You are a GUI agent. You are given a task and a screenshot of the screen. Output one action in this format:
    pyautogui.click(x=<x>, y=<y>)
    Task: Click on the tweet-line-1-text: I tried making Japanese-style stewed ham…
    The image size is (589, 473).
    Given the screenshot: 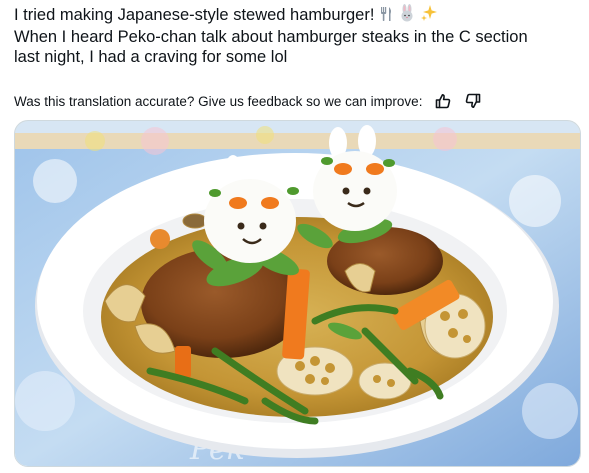 What is the action you would take?
    pyautogui.click(x=194, y=15)
    